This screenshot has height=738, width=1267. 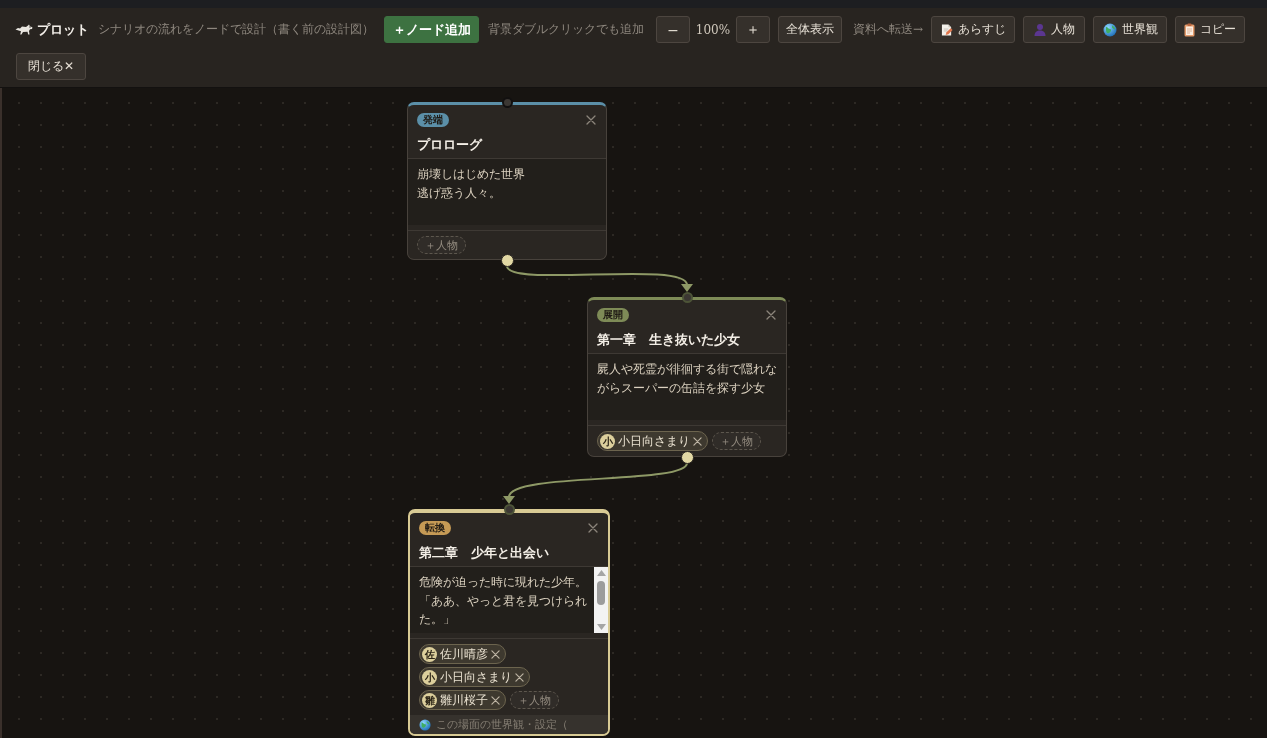 What do you see at coordinates (63, 29) in the screenshot?
I see `app-title: プロット` at bounding box center [63, 29].